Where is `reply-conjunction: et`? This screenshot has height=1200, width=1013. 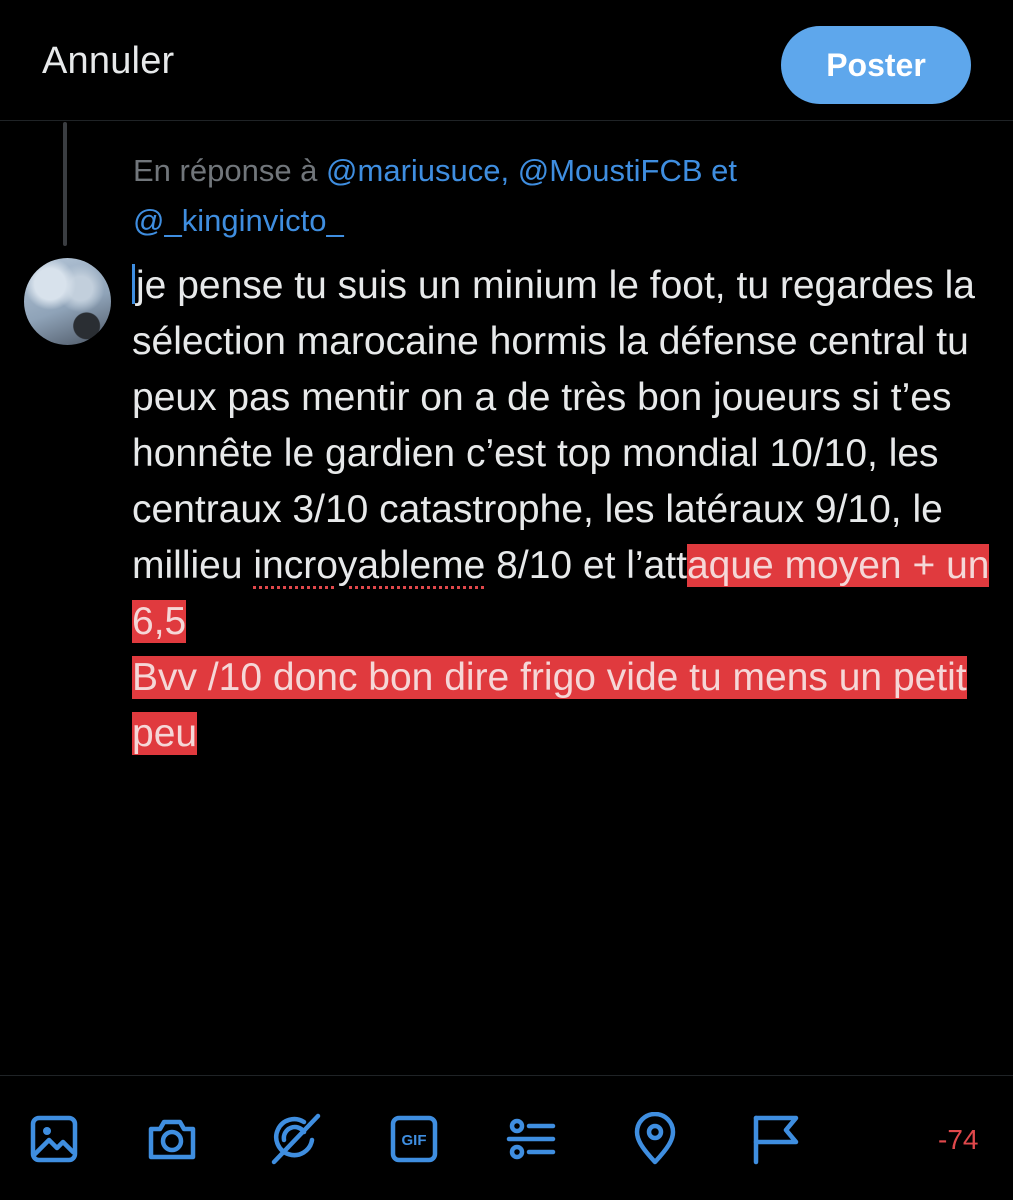 reply-conjunction: et is located at coordinates (724, 170).